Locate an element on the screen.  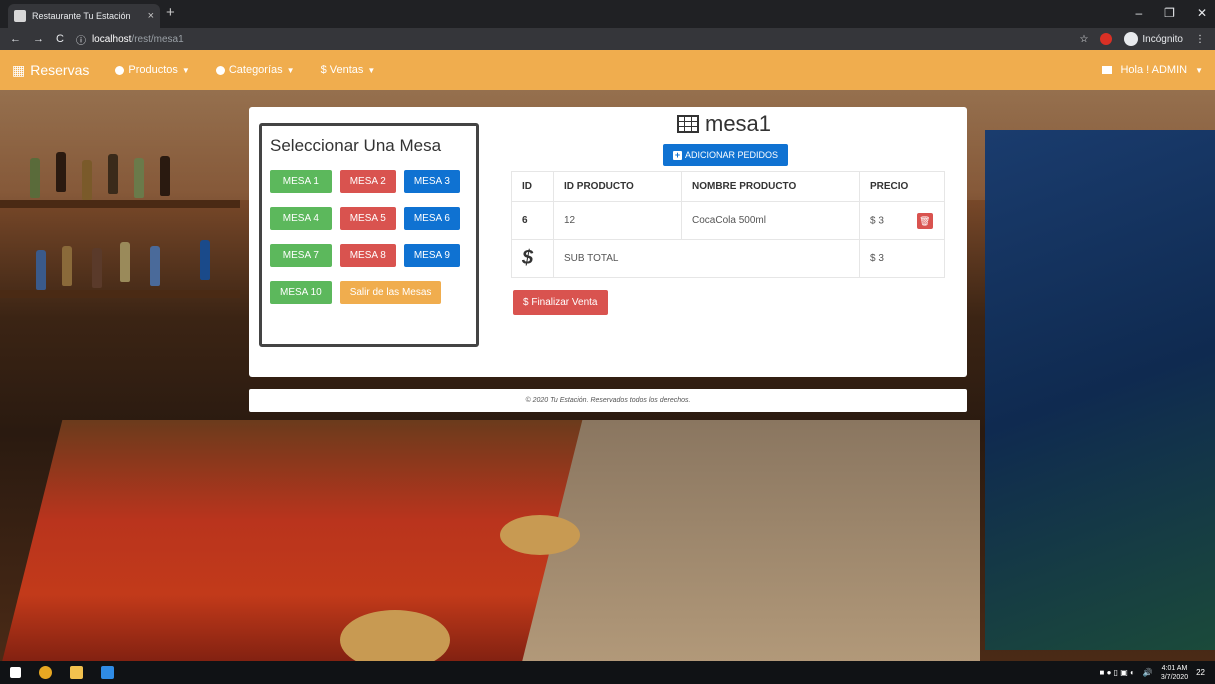
mesa-selector-title: Seleccionar Una Mesa is located at coordinates (356, 145).